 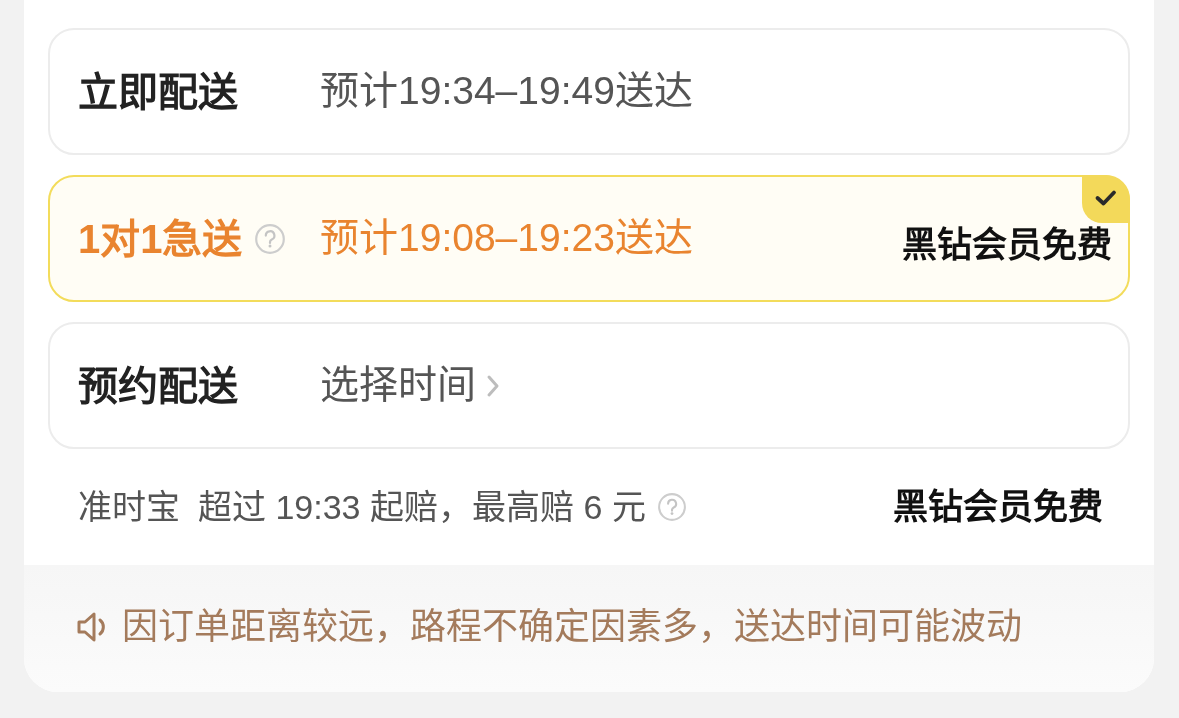 I want to click on option-name: 预约配送, so click(x=158, y=386).